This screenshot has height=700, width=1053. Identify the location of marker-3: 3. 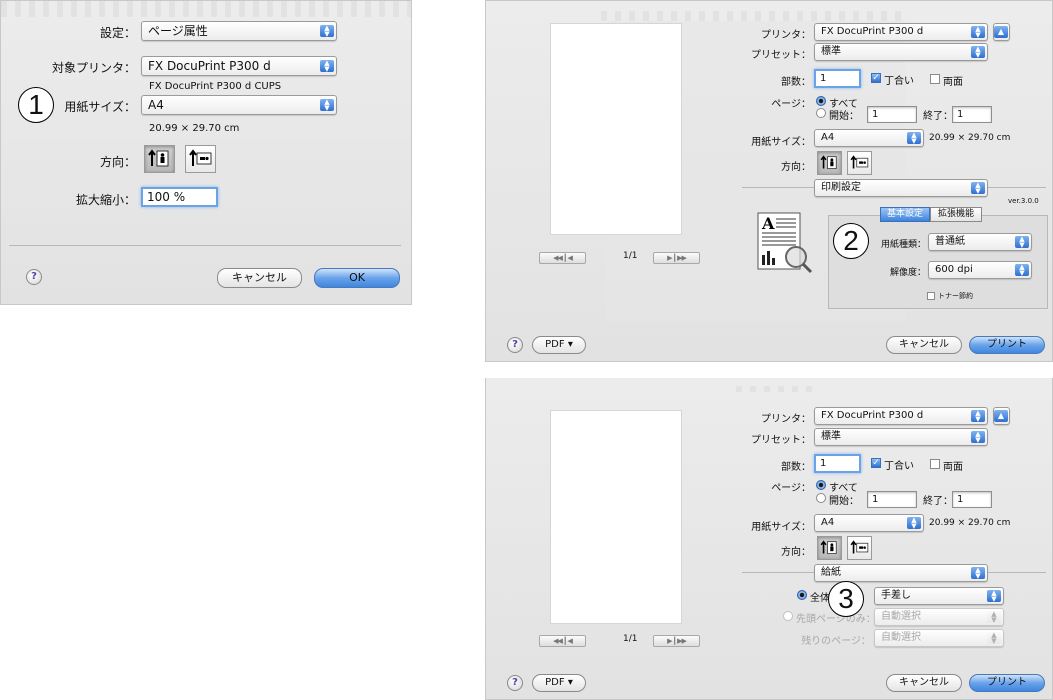
(846, 599).